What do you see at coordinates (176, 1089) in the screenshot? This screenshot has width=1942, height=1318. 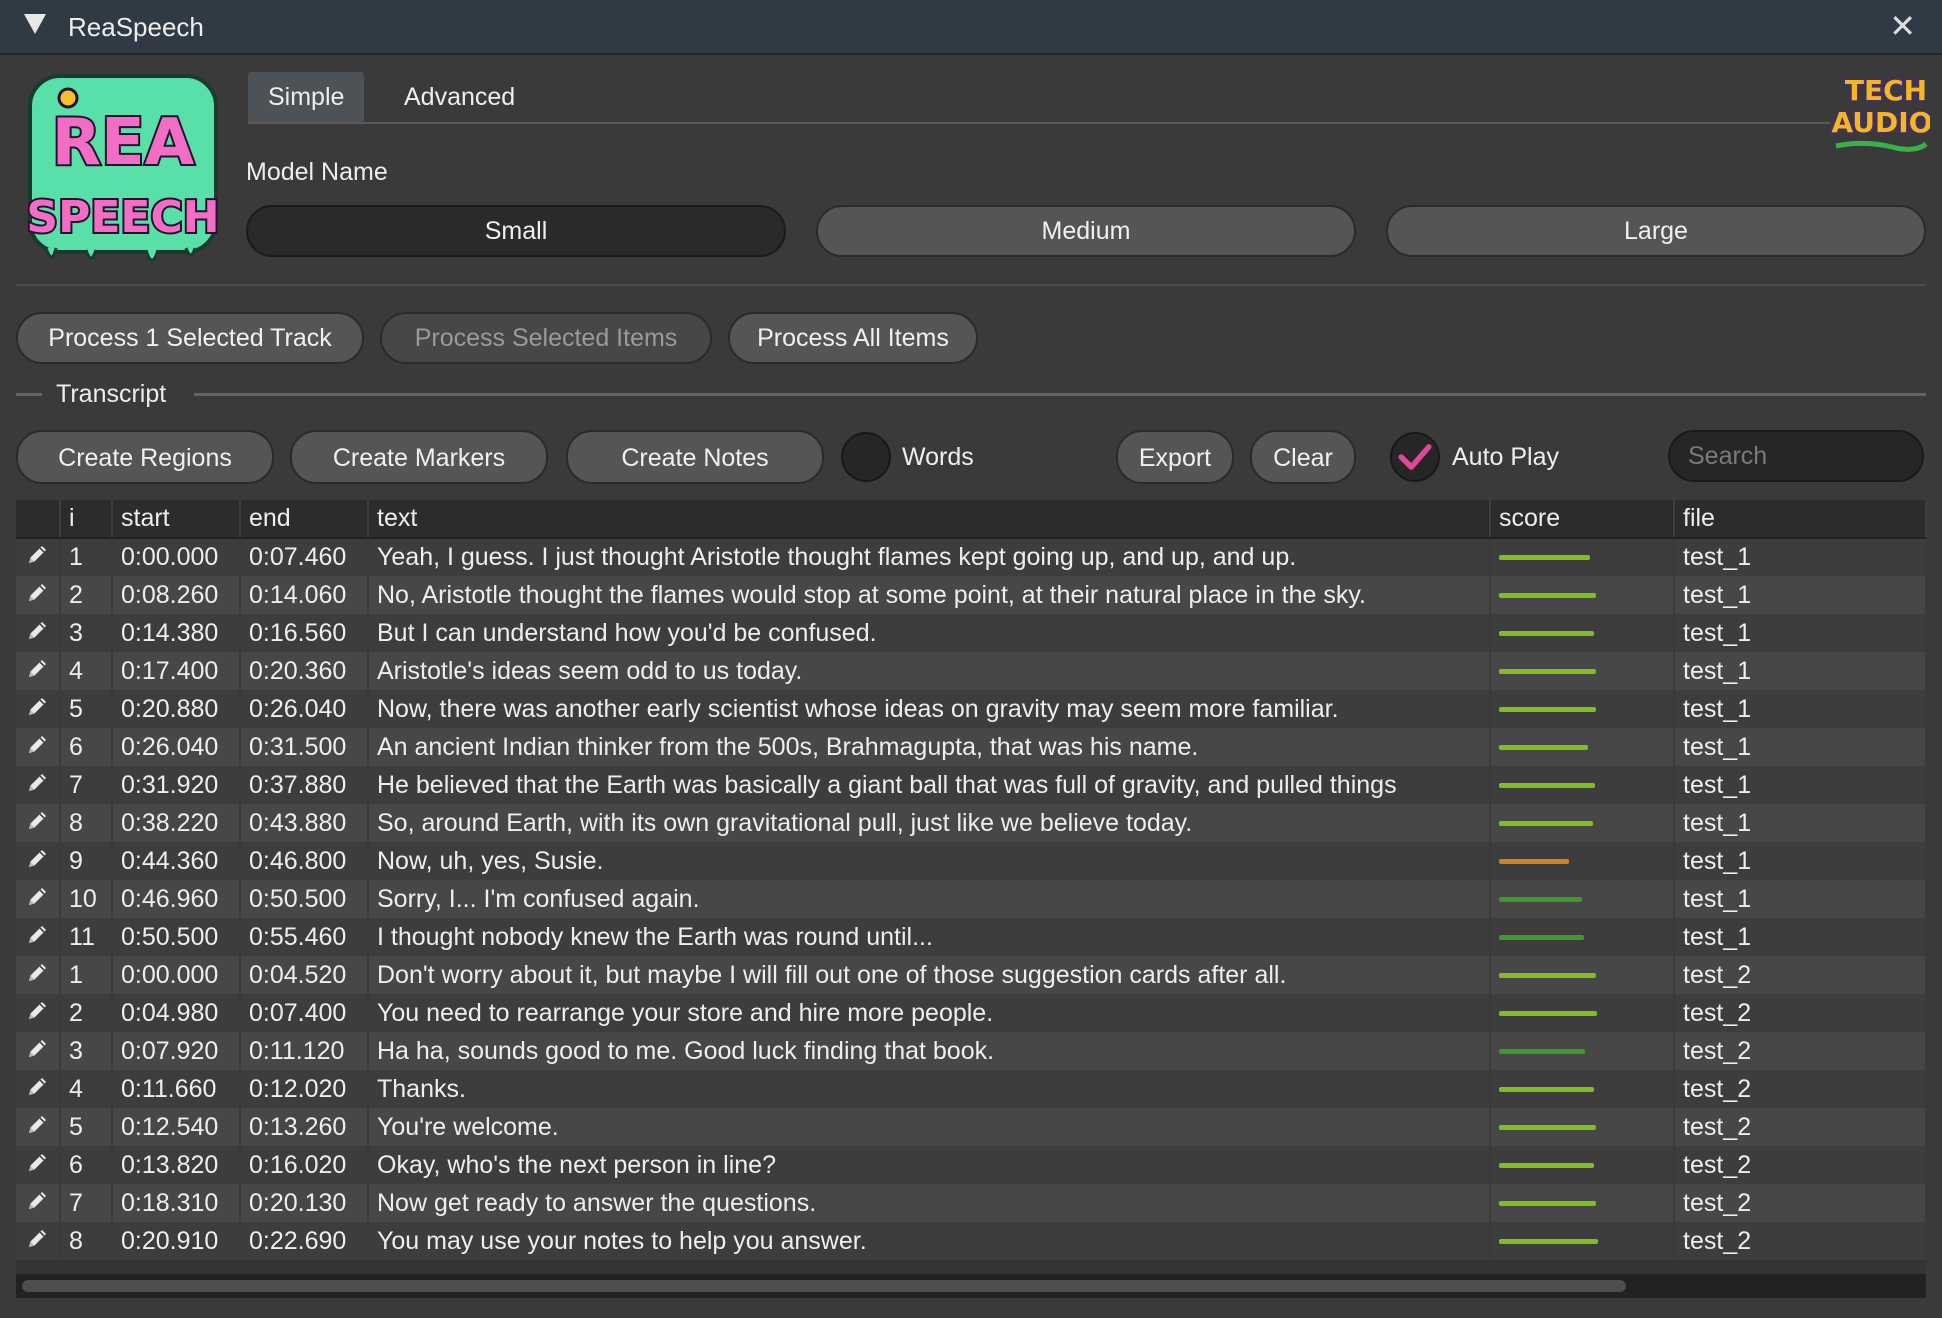 I see `cell-start: 0:11.660` at bounding box center [176, 1089].